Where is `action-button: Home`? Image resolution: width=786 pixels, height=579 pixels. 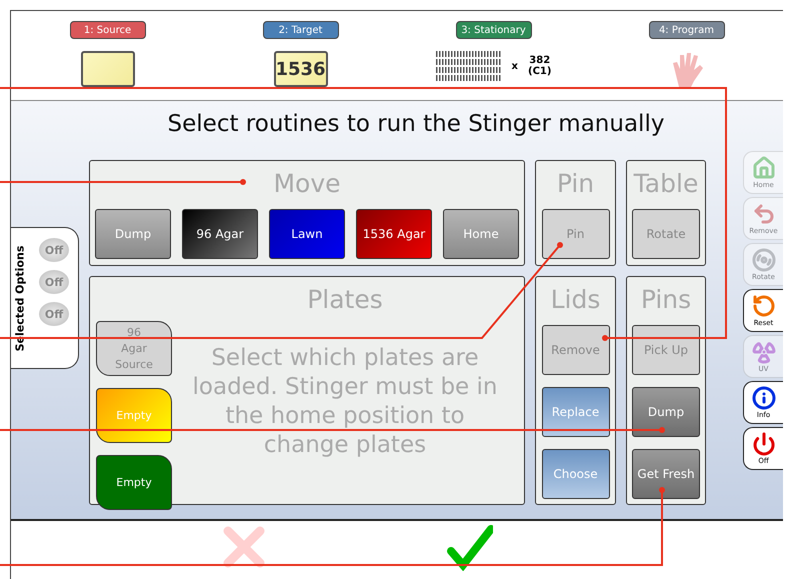 action-button: Home is located at coordinates (481, 234).